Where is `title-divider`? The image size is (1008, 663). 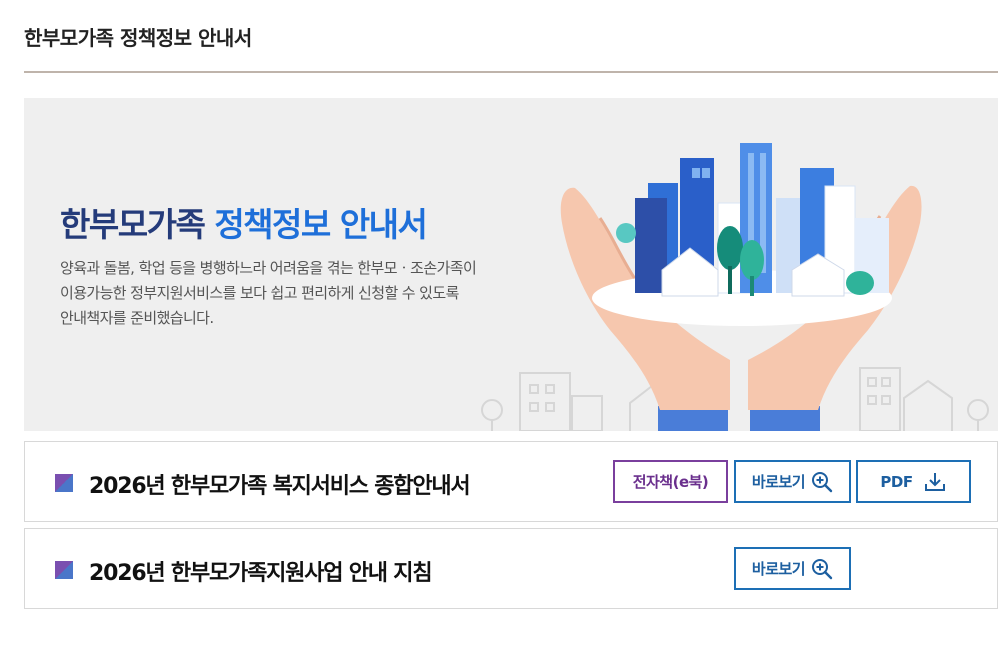
title-divider is located at coordinates (511, 72).